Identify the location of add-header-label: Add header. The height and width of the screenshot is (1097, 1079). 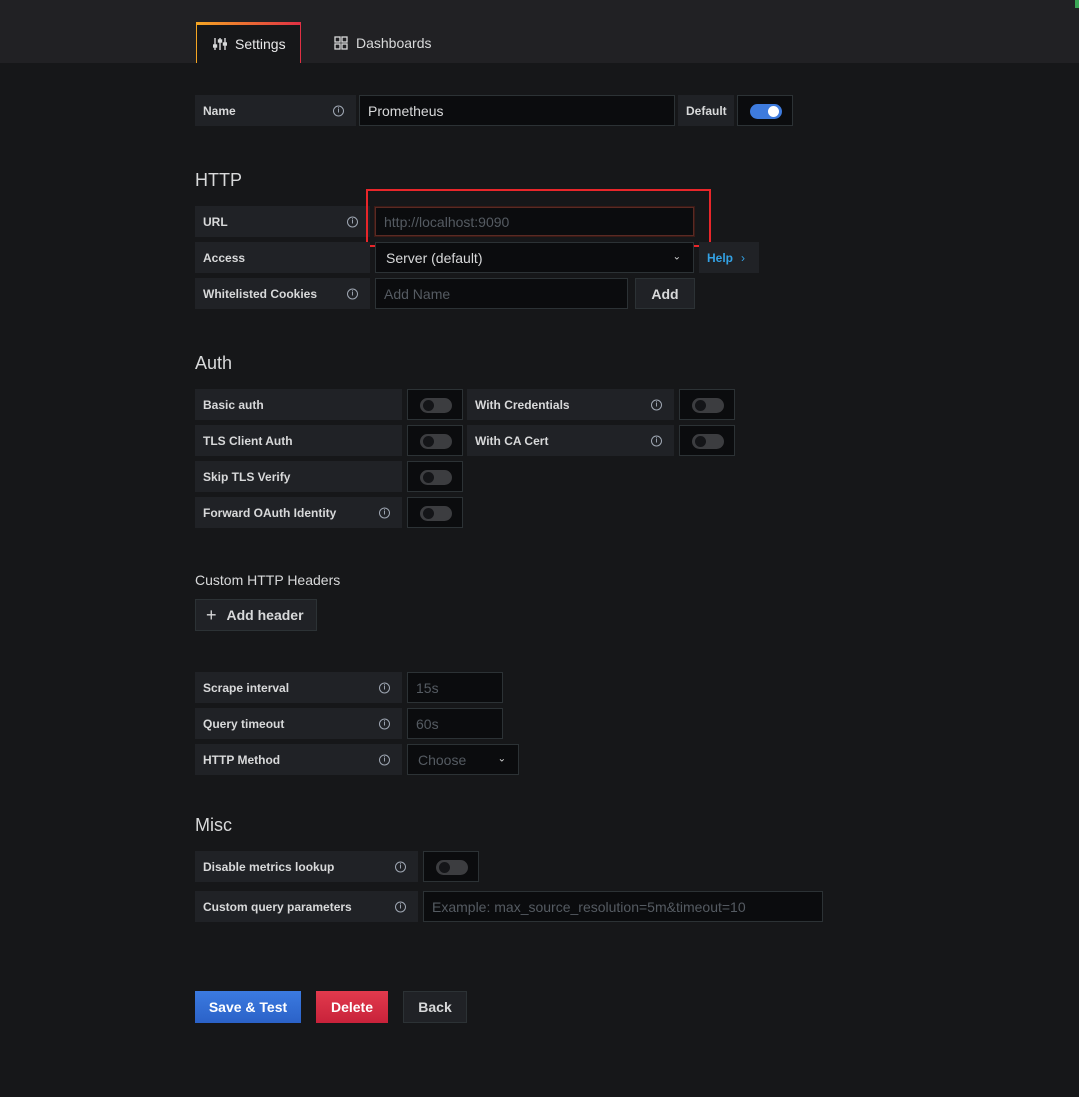
(265, 615).